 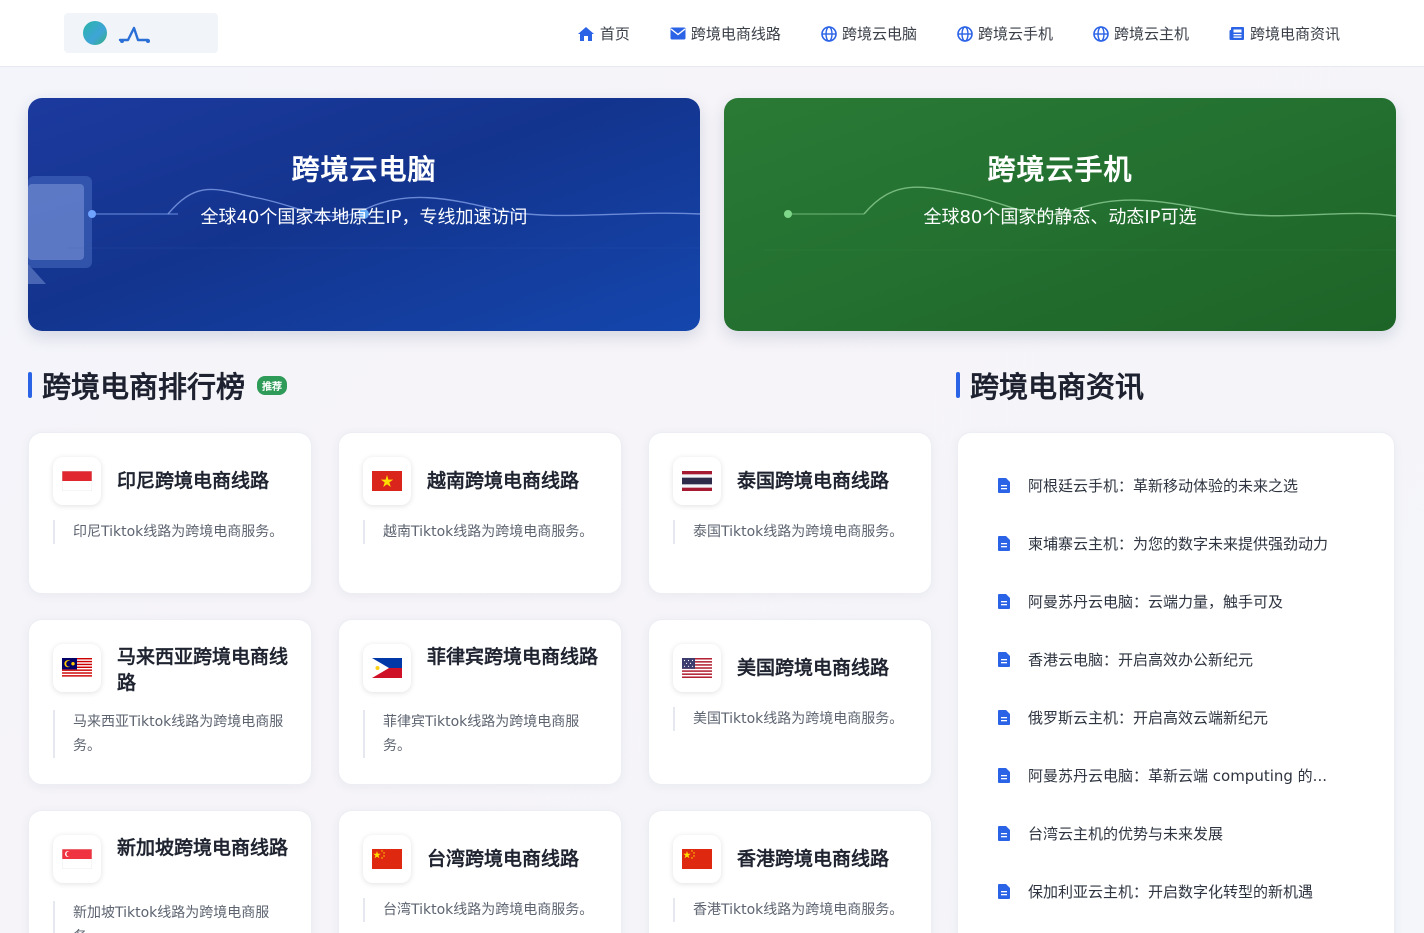 I want to click on line-card-hongkong: 香港跨境电商线路 香港Tiktok线路为跨境电商服务。, so click(x=790, y=871).